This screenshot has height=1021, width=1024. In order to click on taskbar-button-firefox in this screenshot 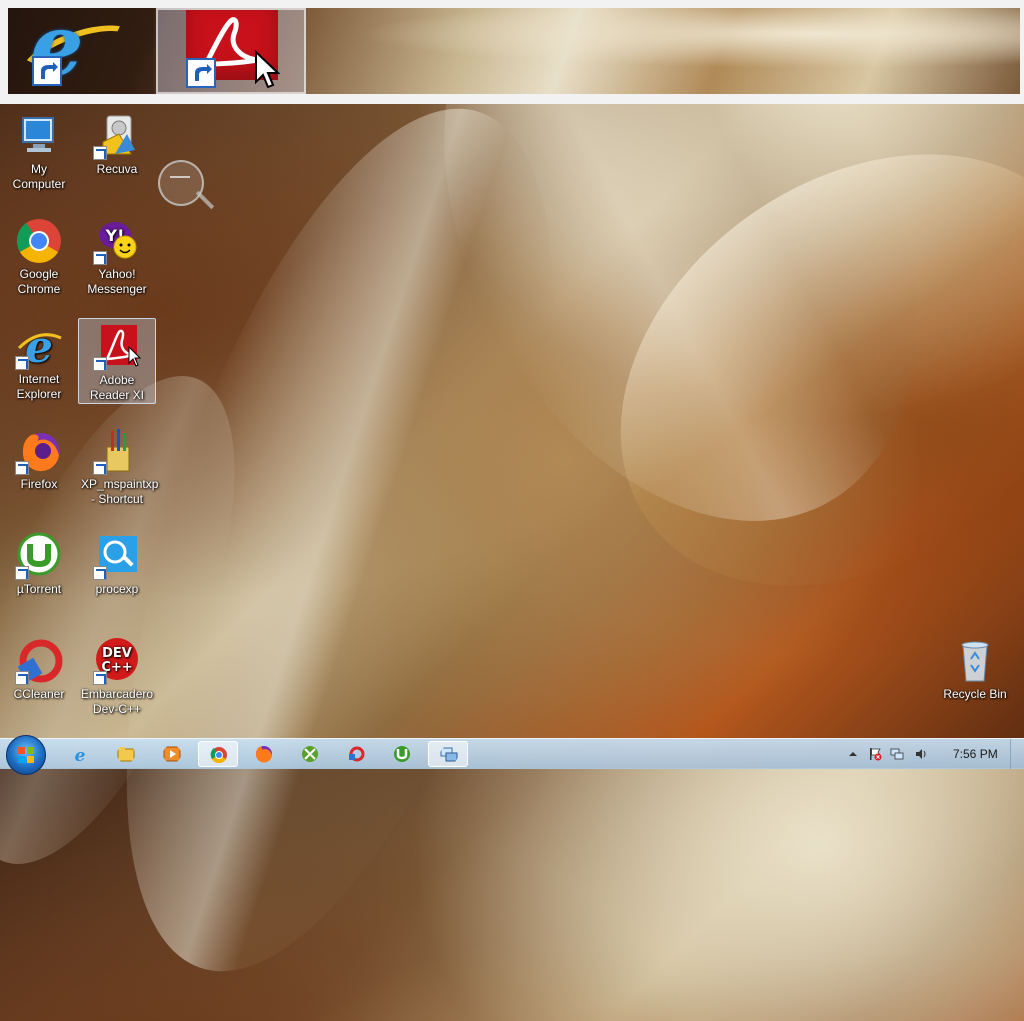, I will do `click(264, 754)`.